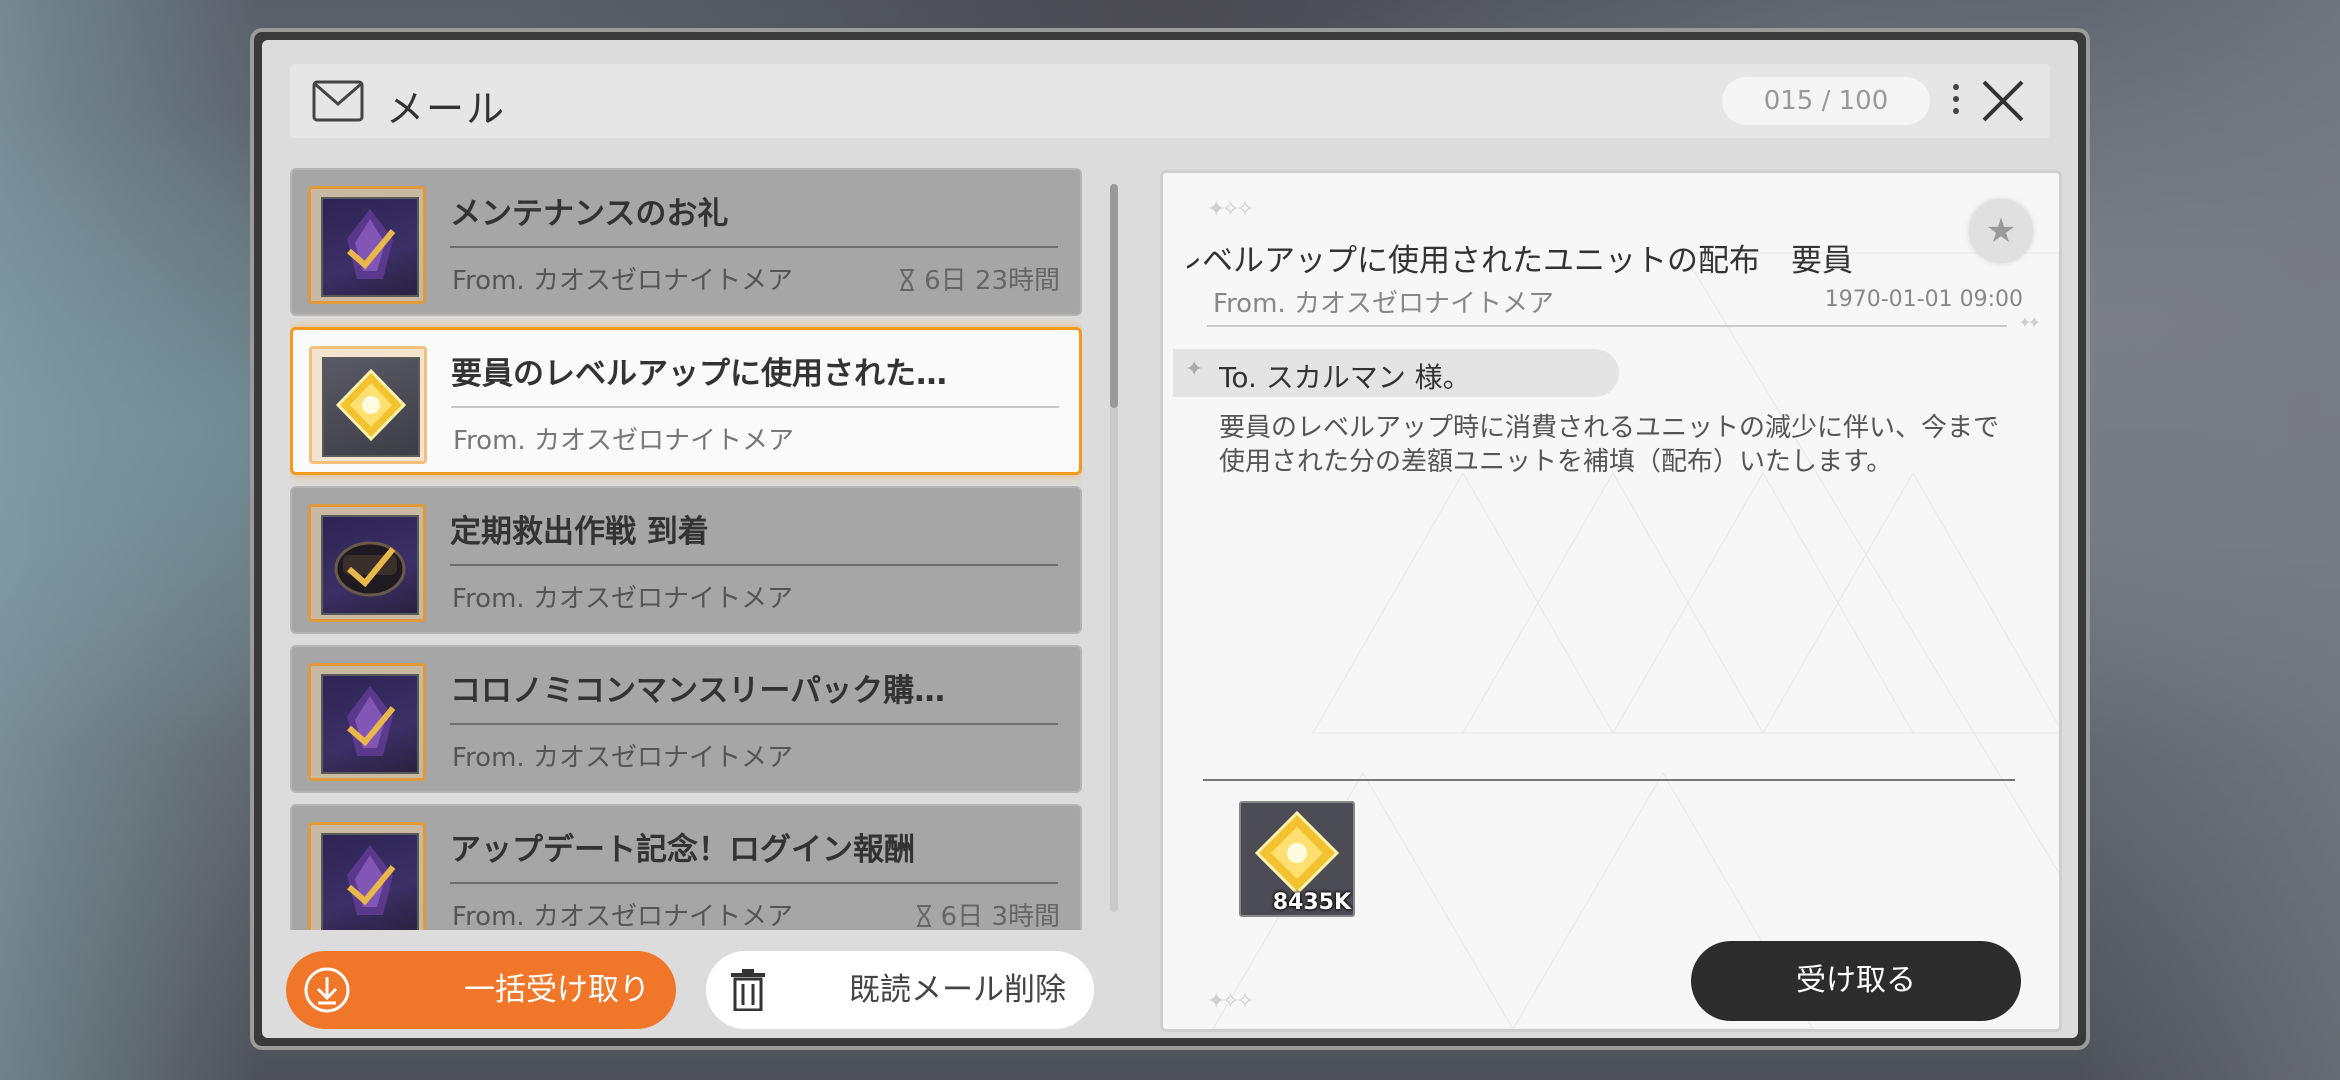  I want to click on sparkle-icon: ✦, so click(1194, 369).